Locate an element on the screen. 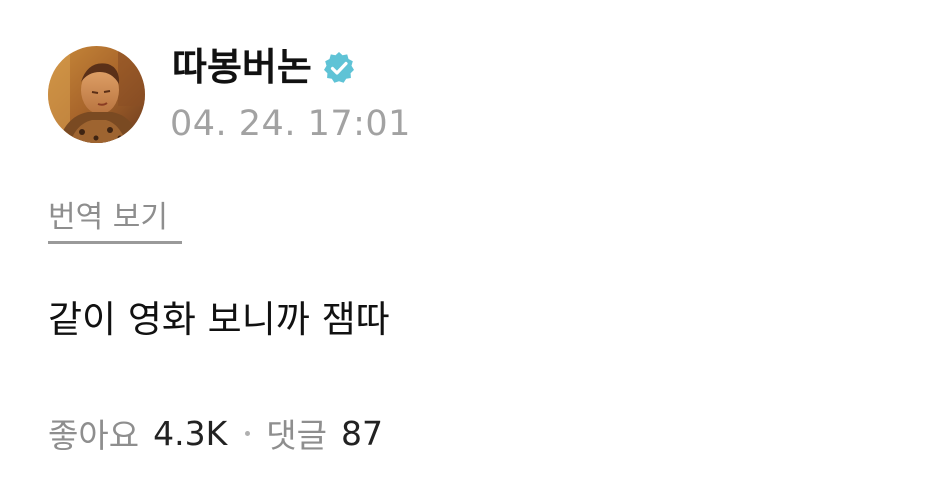 The height and width of the screenshot is (504, 929). likes-stat: 좋아요 4.3K is located at coordinates (137, 433).